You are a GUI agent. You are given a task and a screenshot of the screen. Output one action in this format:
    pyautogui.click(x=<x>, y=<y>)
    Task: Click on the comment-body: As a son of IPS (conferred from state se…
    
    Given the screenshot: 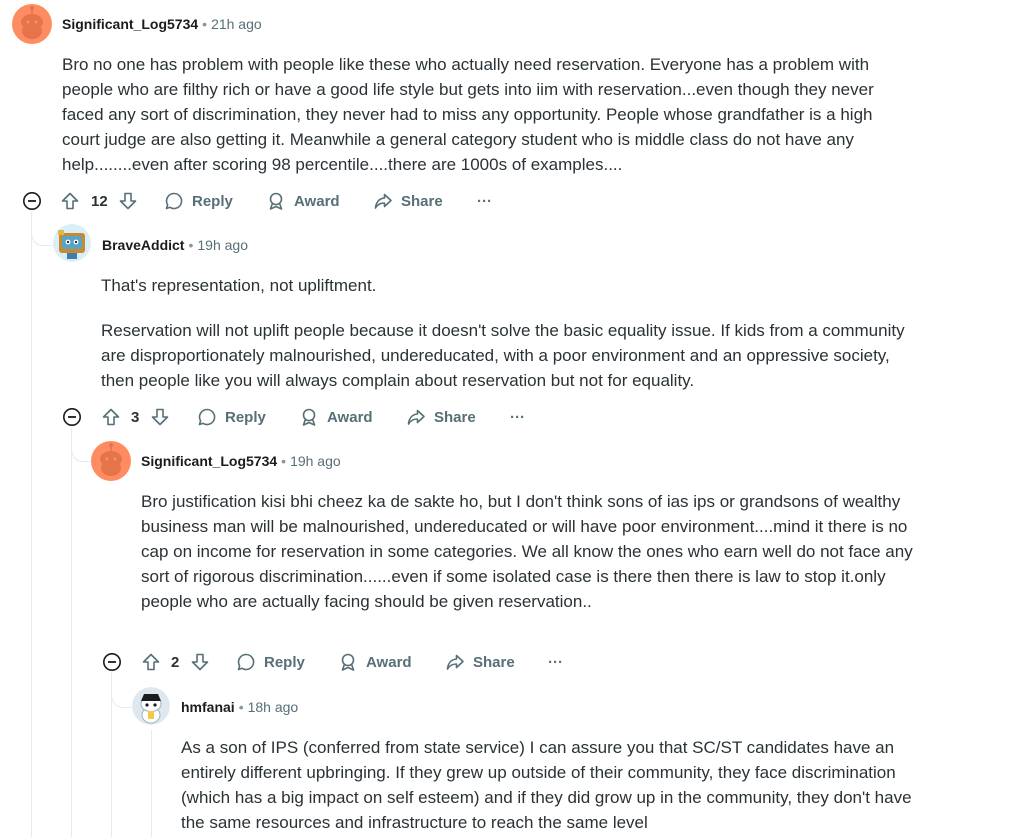 What is the action you would take?
    pyautogui.click(x=548, y=785)
    